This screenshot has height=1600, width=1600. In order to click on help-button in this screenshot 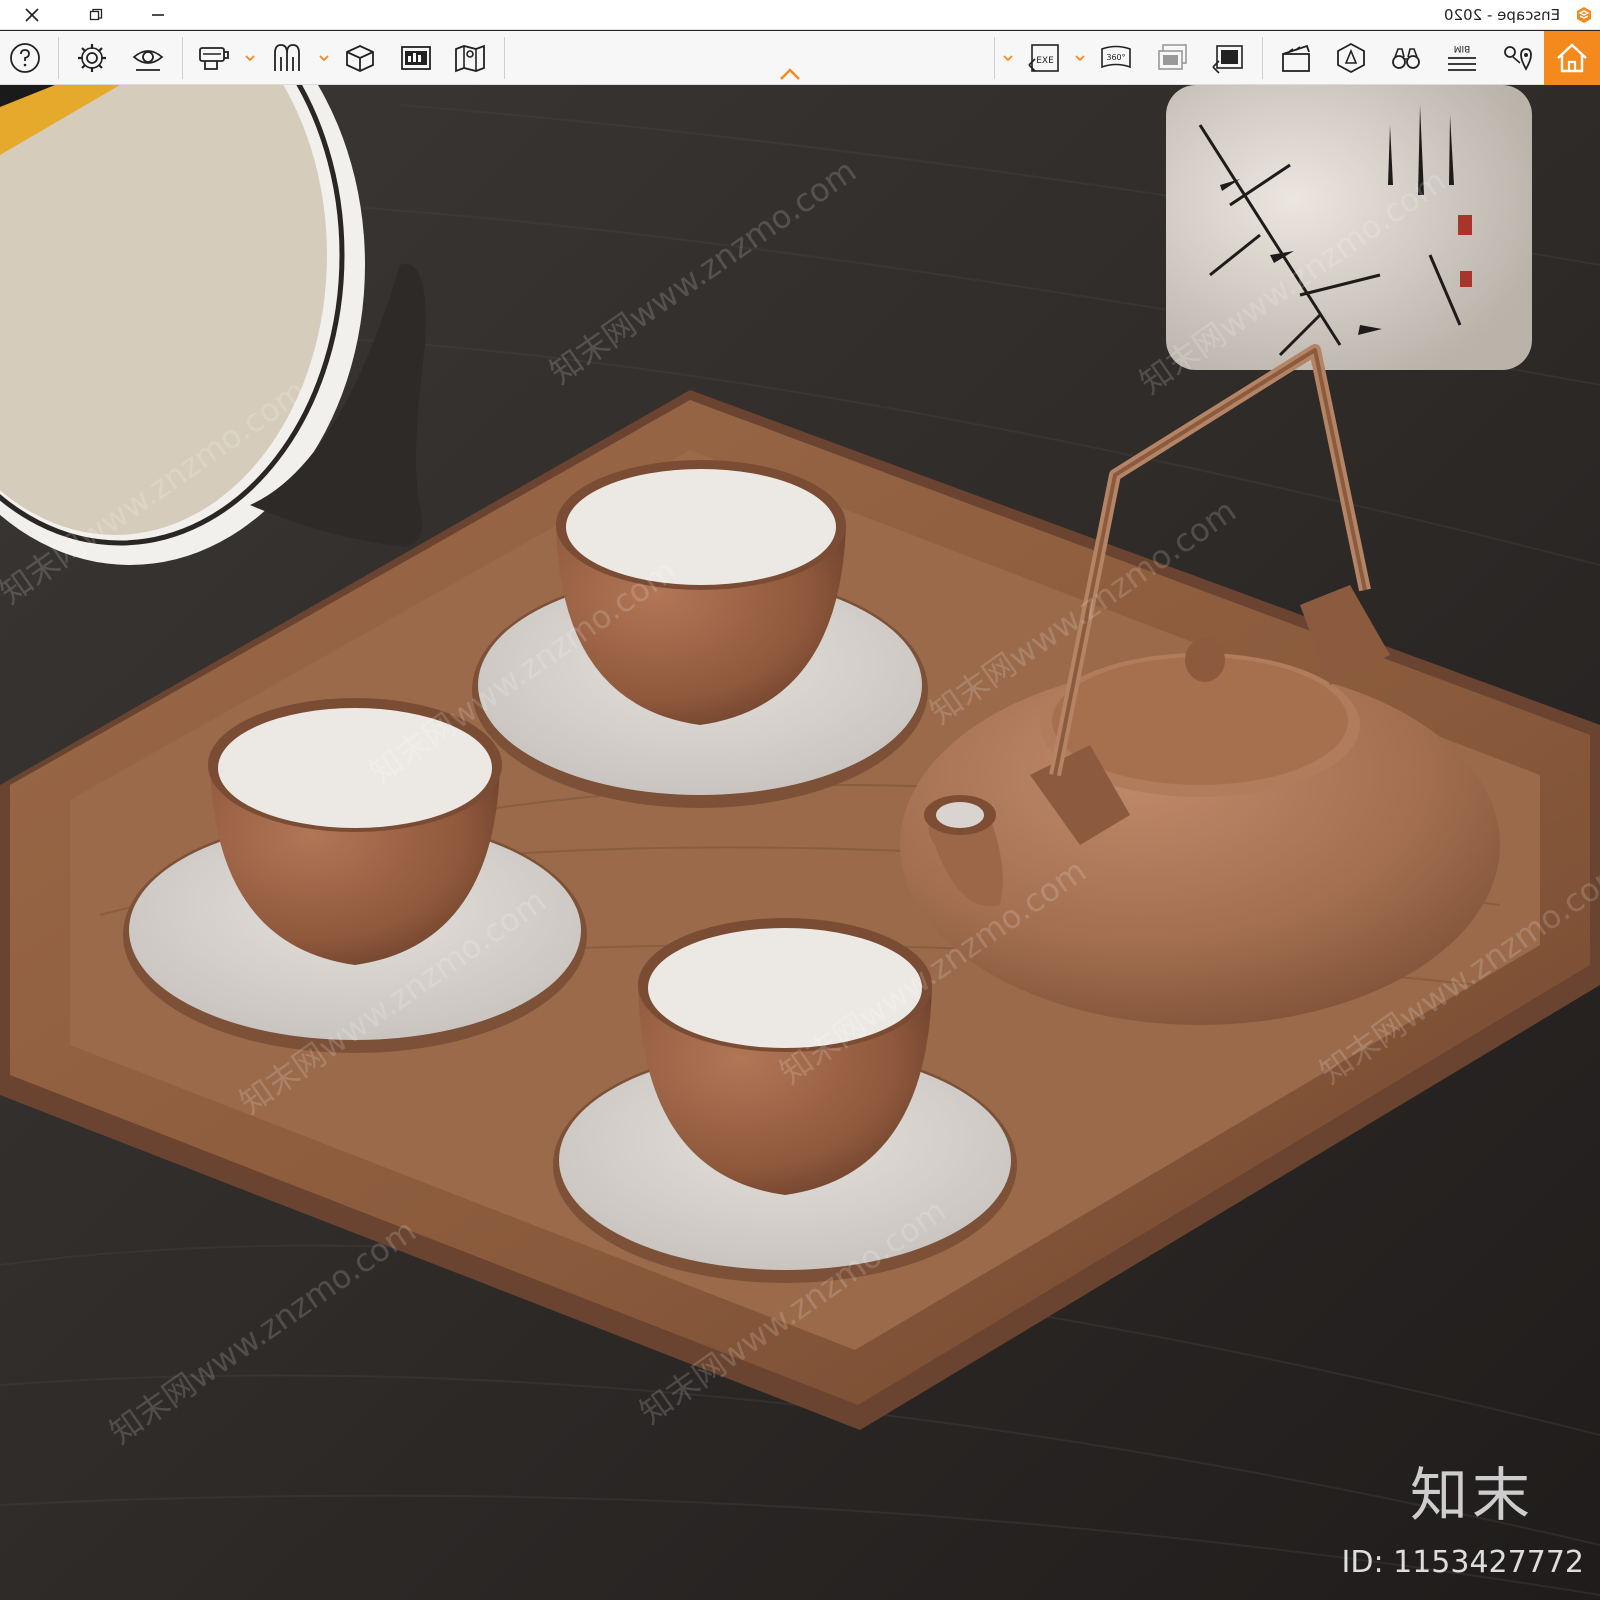, I will do `click(25, 58)`.